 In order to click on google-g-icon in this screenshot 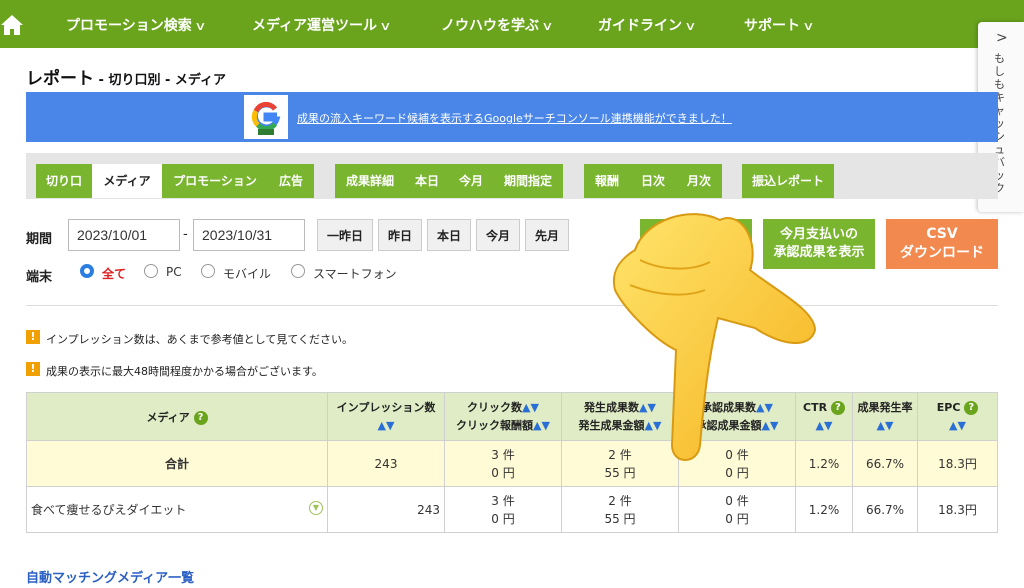, I will do `click(266, 117)`.